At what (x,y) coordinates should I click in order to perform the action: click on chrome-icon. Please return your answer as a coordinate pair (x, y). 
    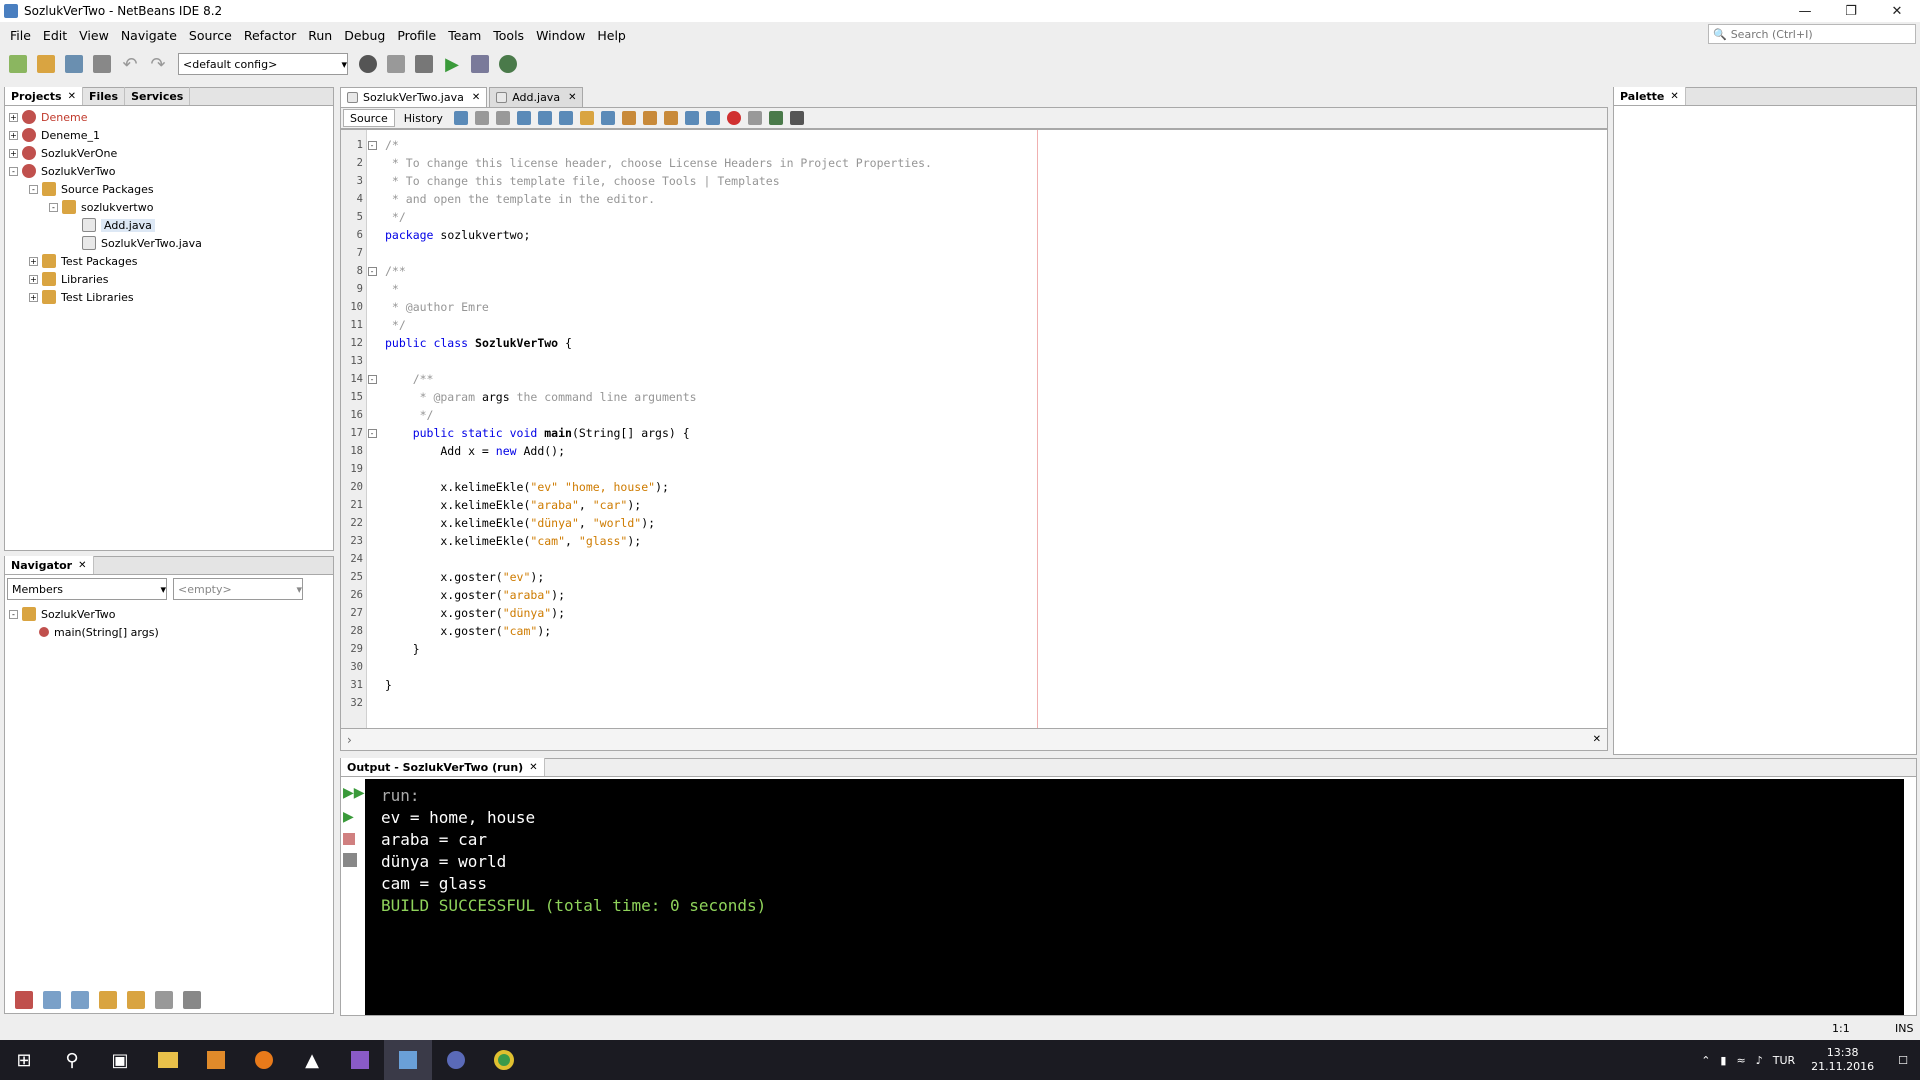
    Looking at the image, I should click on (504, 1060).